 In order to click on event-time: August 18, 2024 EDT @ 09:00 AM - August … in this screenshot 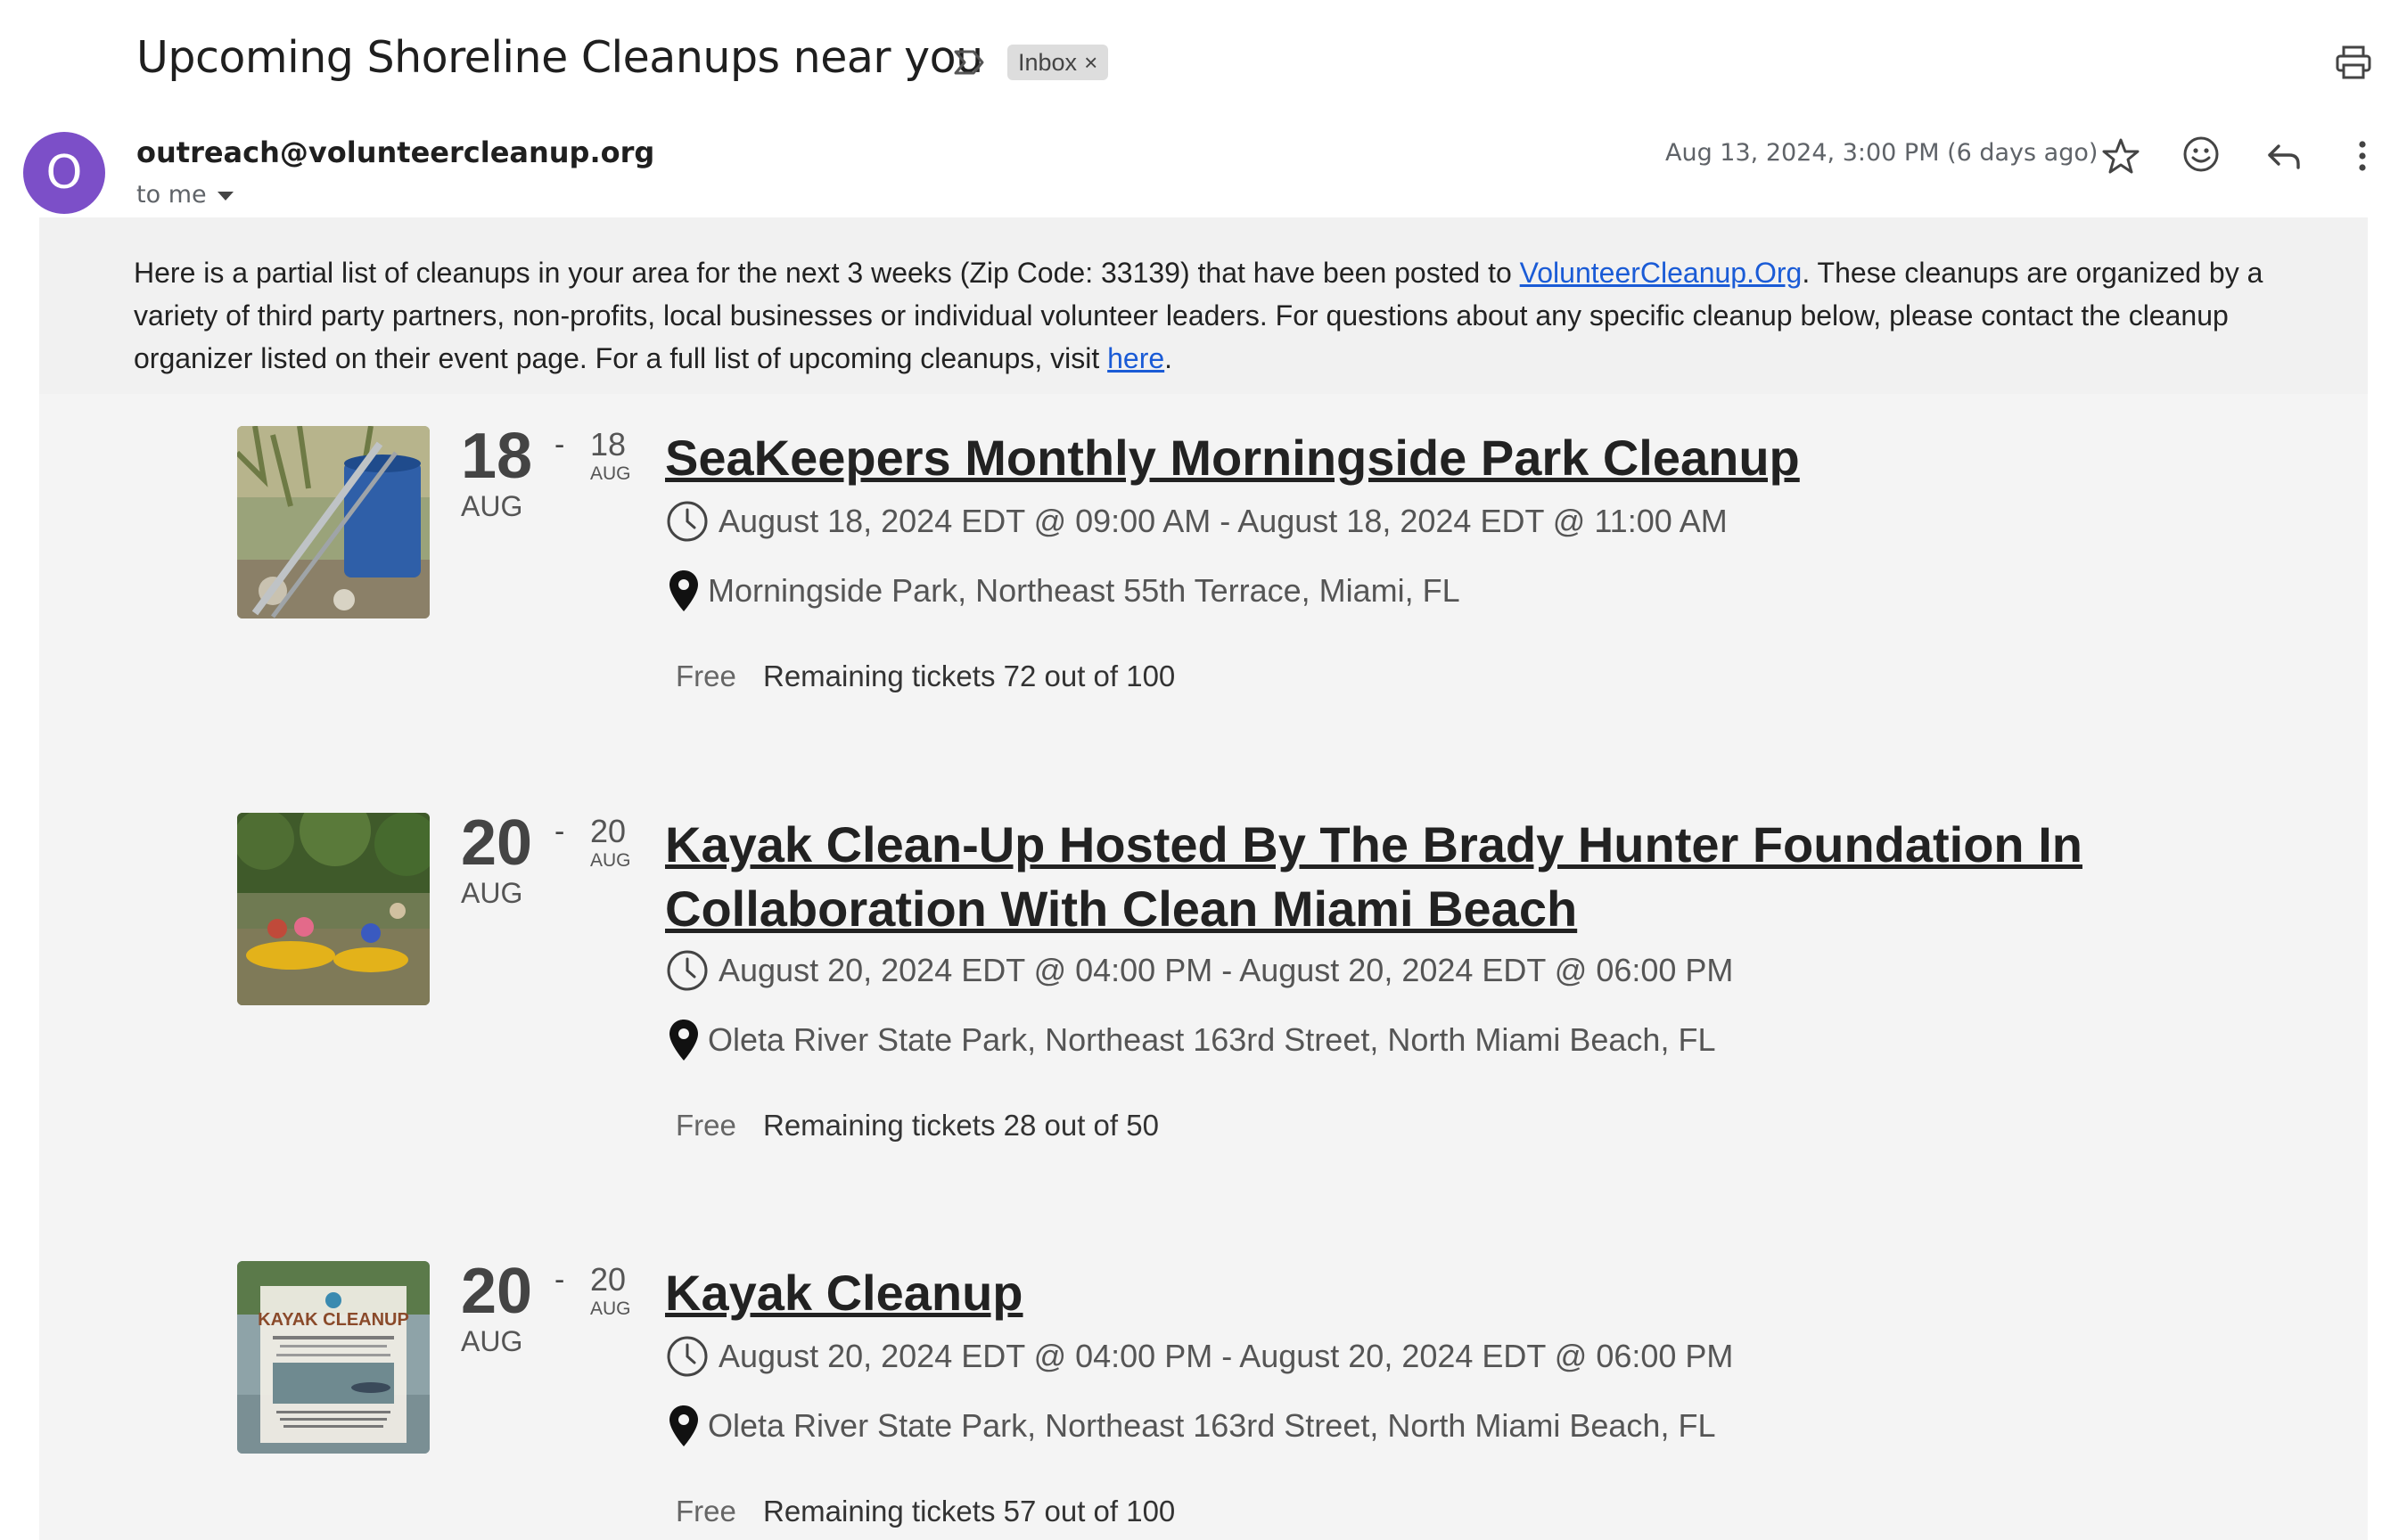, I will do `click(1223, 521)`.